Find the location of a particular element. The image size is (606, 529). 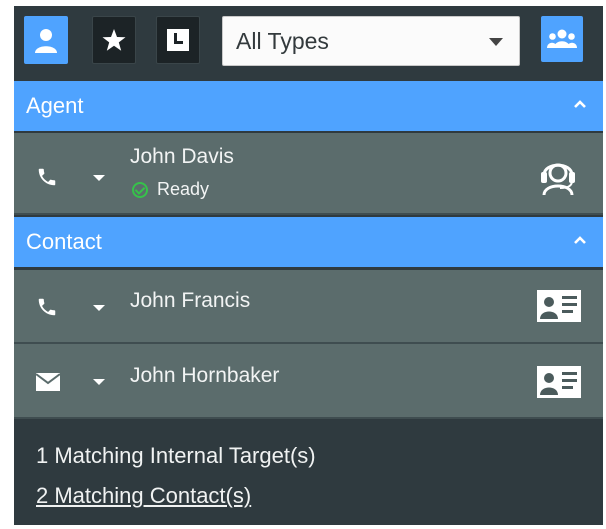

person-icon is located at coordinates (46, 41).